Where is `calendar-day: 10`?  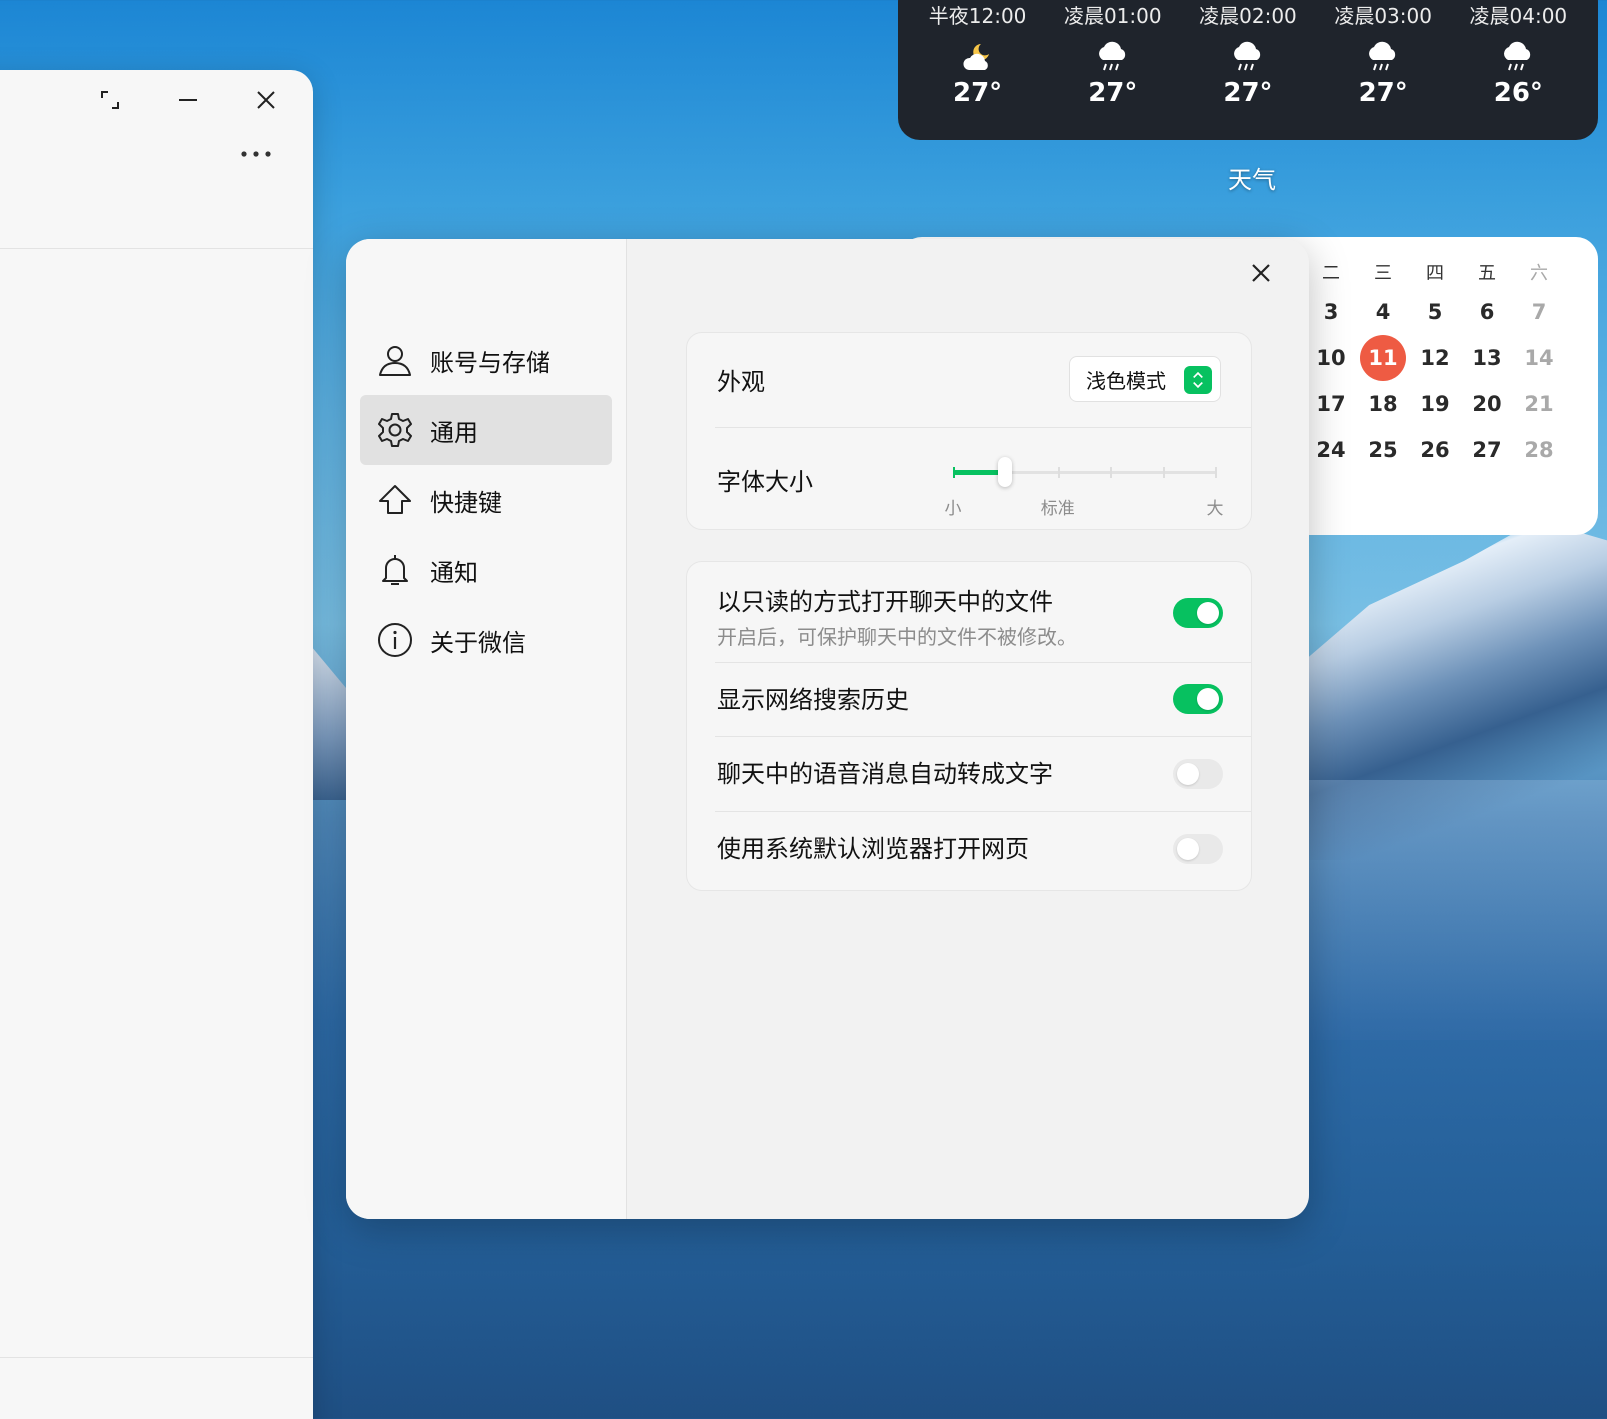 calendar-day: 10 is located at coordinates (1331, 358).